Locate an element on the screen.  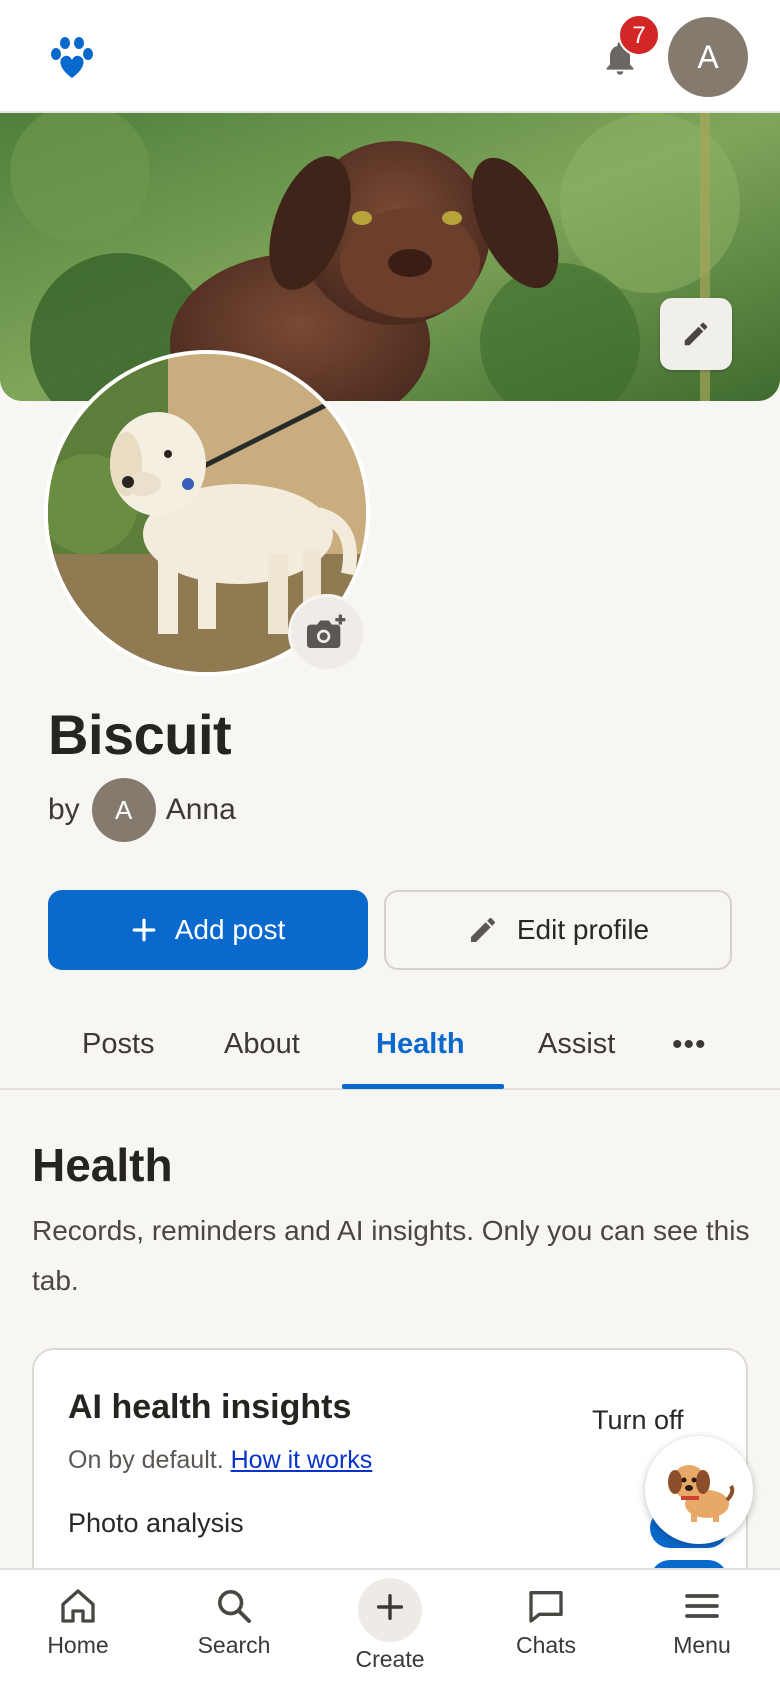
add-post-button: Add post is located at coordinates (208, 930).